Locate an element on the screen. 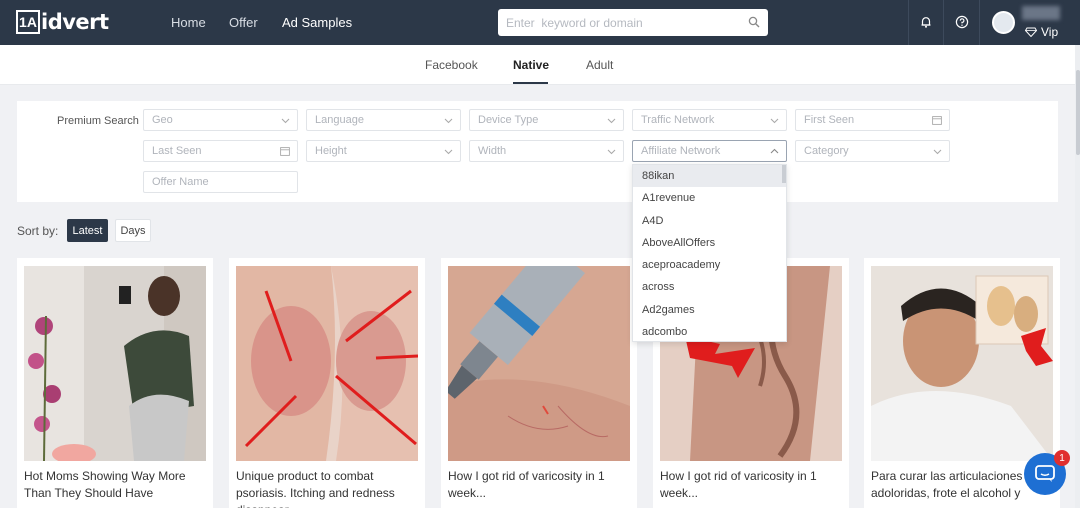  search-input is located at coordinates (618, 22).